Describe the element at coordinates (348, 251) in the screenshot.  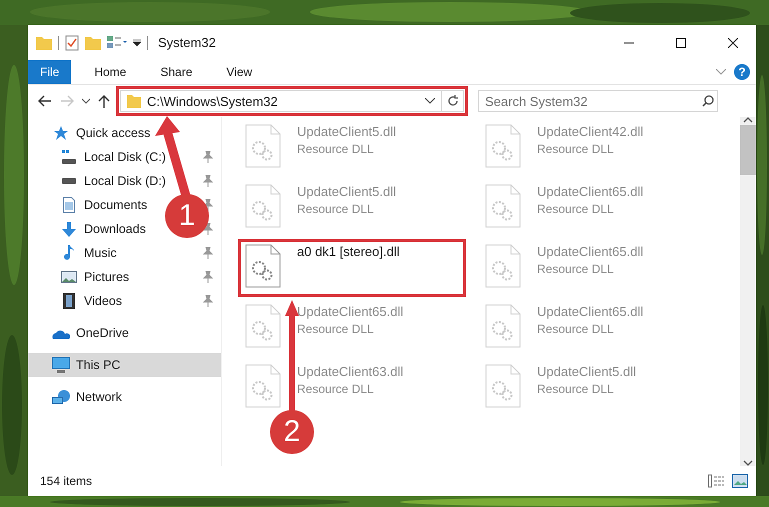
I see `file-name: a0 dk1 [stereo].dll` at that location.